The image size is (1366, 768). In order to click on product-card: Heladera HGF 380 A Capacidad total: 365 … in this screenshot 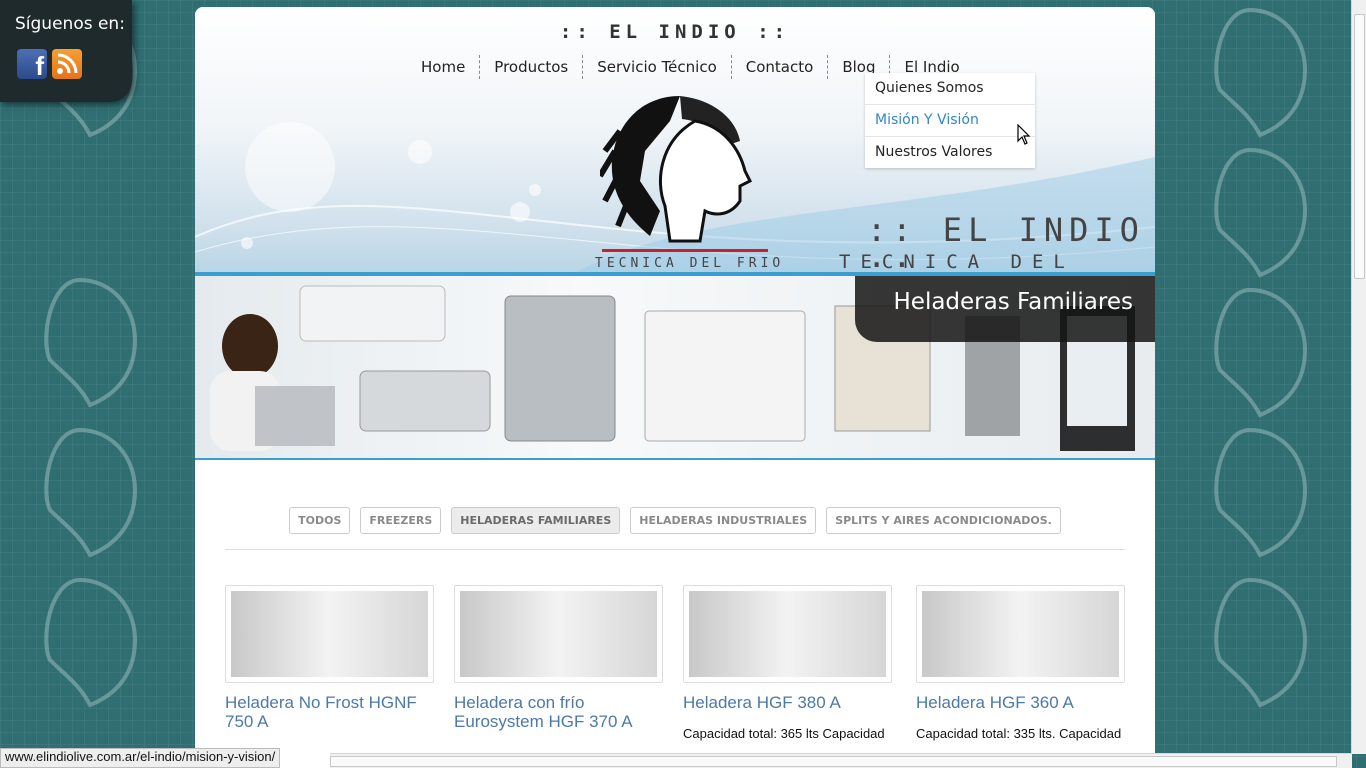, I will do `click(787, 663)`.